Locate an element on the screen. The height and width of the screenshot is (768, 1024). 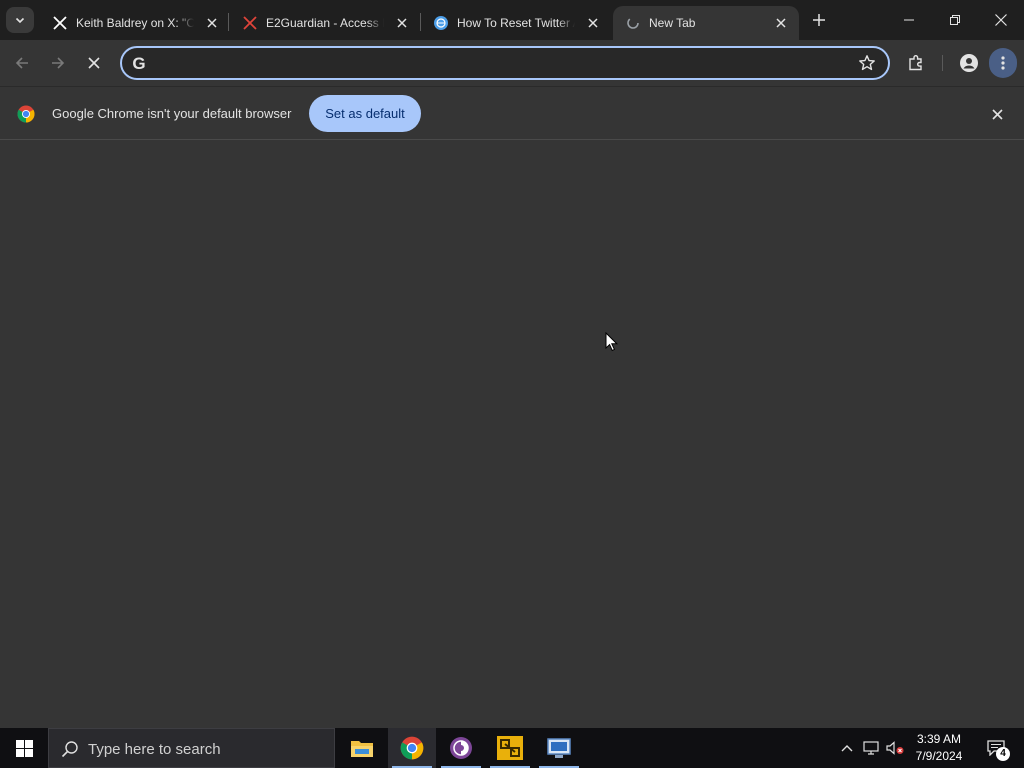
puzzle-icon is located at coordinates (915, 63).